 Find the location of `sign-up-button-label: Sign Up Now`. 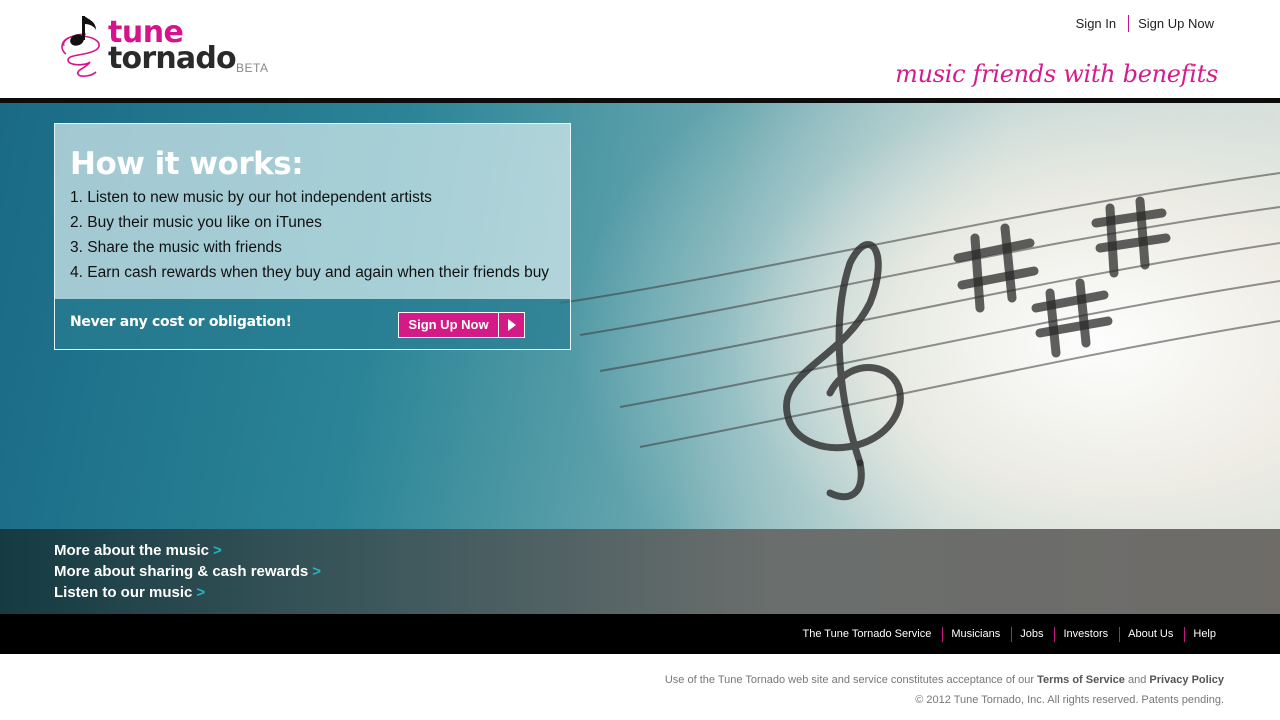

sign-up-button-label: Sign Up Now is located at coordinates (449, 325).